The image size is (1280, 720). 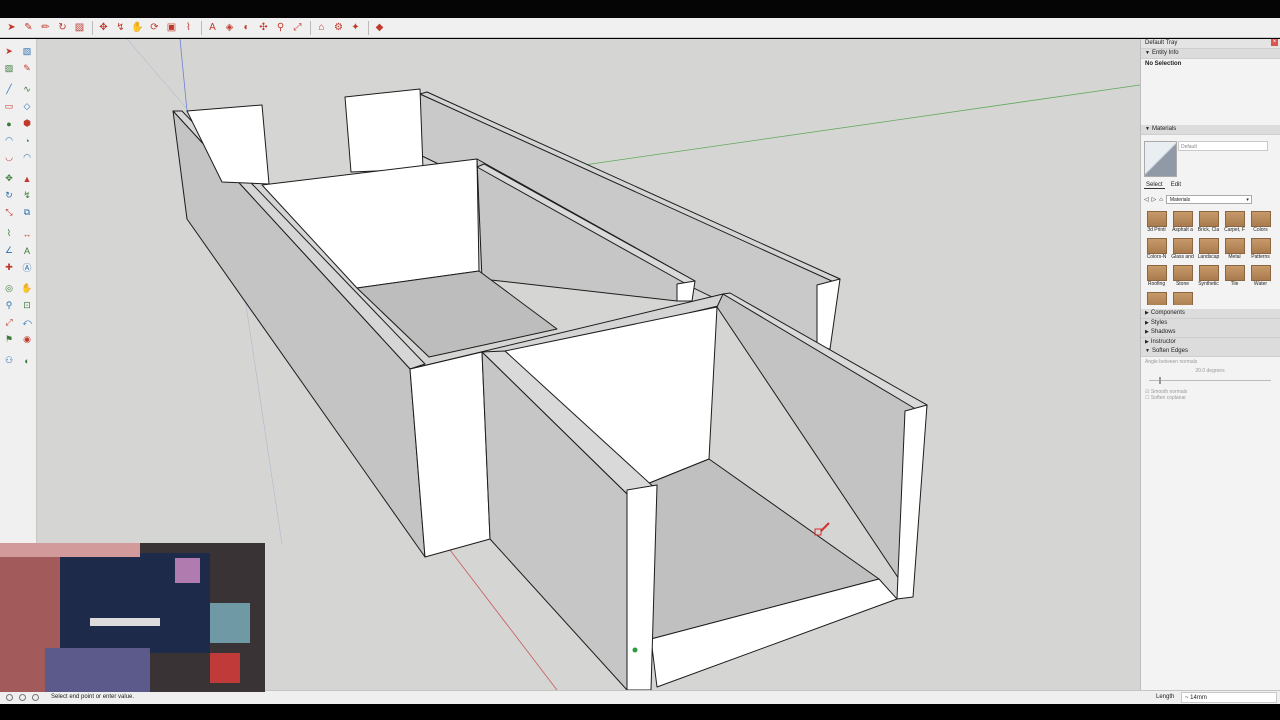 What do you see at coordinates (62, 27) in the screenshot?
I see `rotate-orbit-icon: ↻` at bounding box center [62, 27].